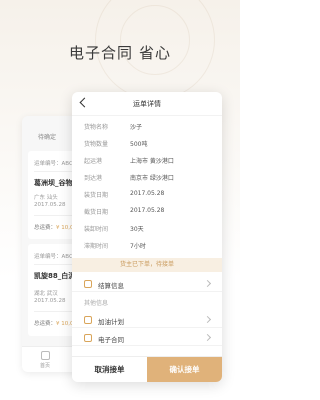 The image size is (320, 400). I want to click on detail-key: 起运港, so click(93, 161).